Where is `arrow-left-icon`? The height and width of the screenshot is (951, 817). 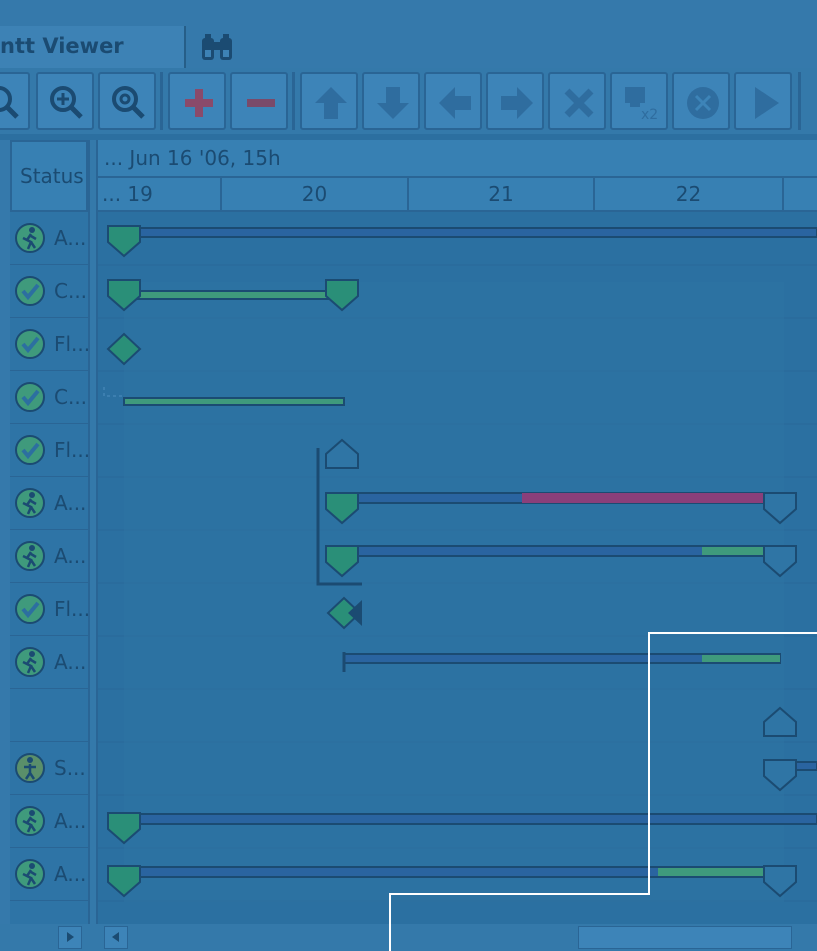
arrow-left-icon is located at coordinates (455, 103).